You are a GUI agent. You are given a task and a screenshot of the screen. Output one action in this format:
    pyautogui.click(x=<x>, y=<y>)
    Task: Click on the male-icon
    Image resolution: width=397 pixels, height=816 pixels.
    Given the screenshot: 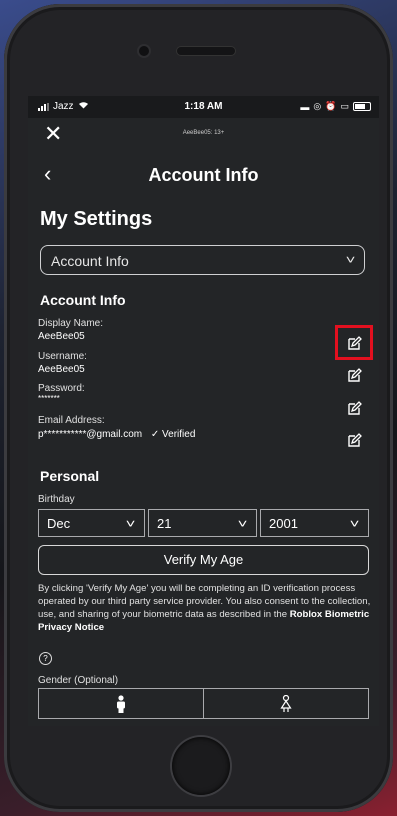 What is the action you would take?
    pyautogui.click(x=121, y=703)
    